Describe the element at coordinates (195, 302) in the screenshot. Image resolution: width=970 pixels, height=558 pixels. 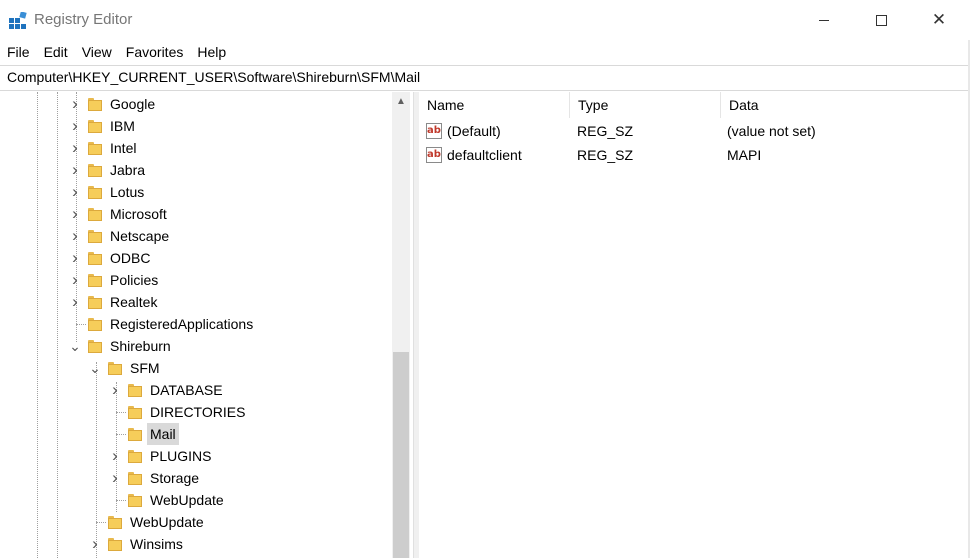
I see `tree-item-realtek: › Realtek` at that location.